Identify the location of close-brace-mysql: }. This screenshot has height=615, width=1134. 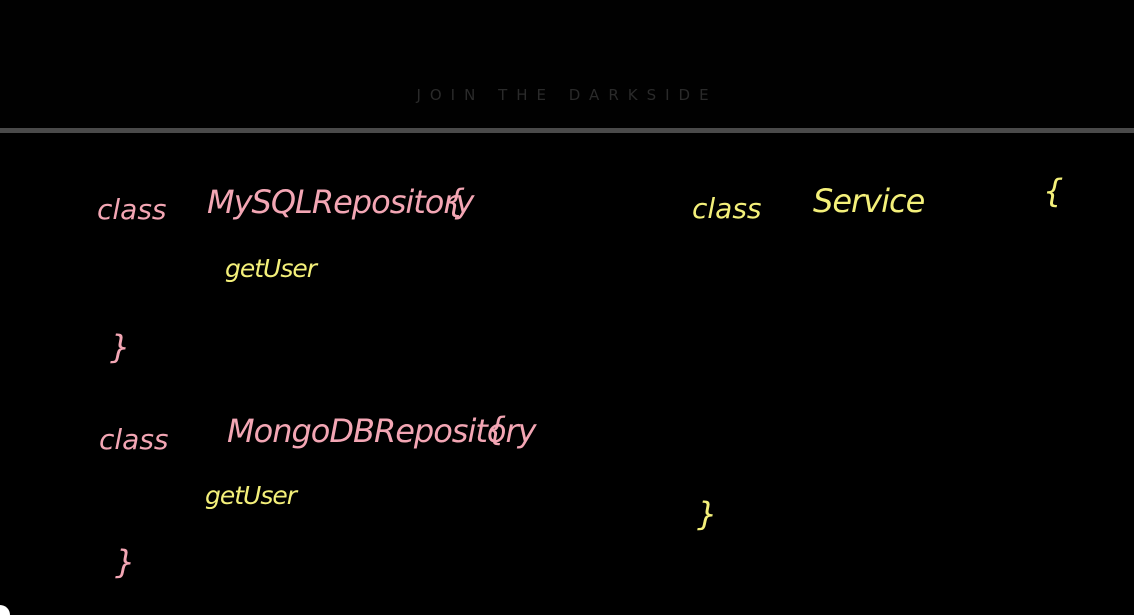
(120, 347).